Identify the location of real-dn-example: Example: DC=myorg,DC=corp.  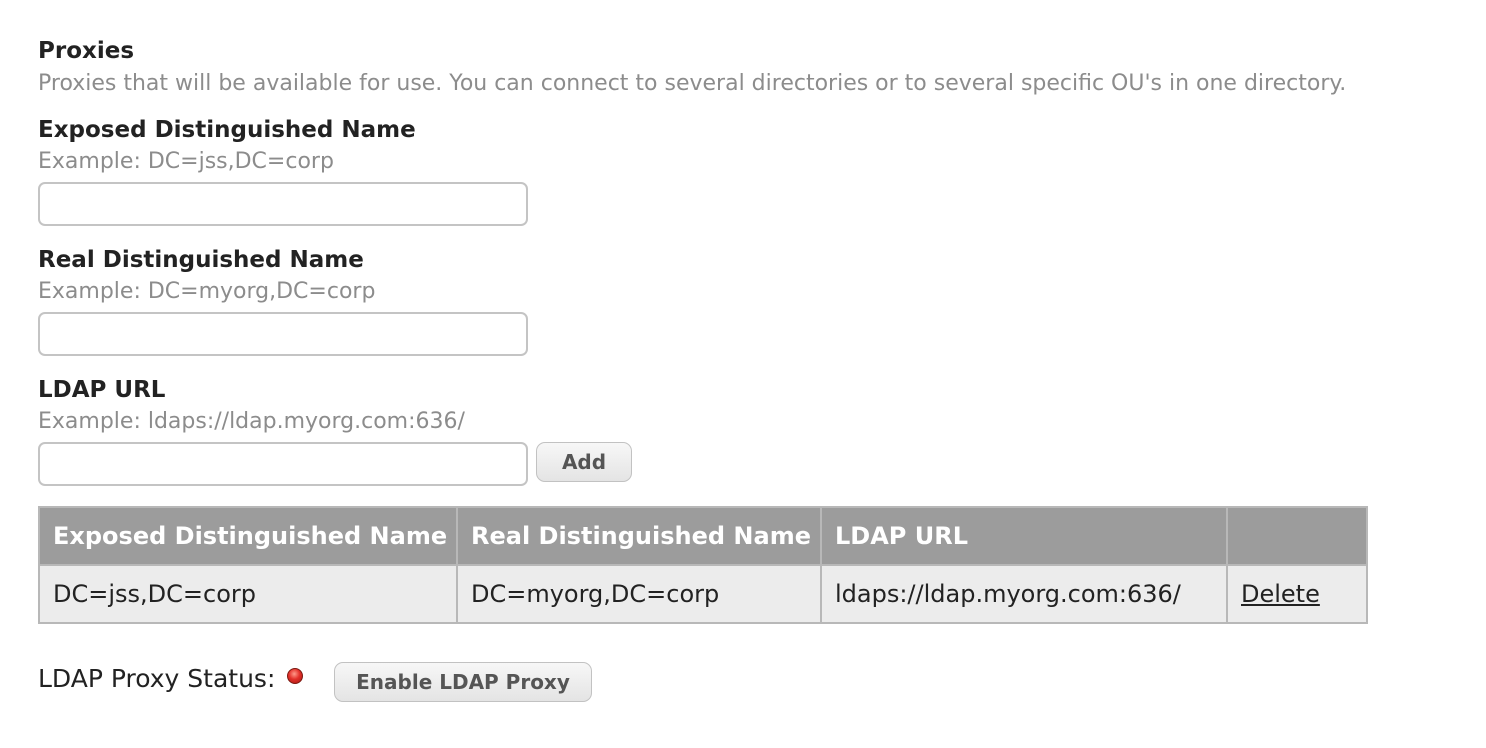
(207, 291).